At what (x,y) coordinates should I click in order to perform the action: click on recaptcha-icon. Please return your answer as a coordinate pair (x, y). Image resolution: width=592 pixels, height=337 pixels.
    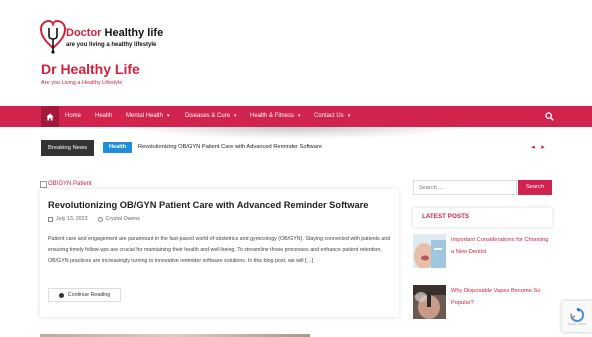
    Looking at the image, I should click on (577, 314).